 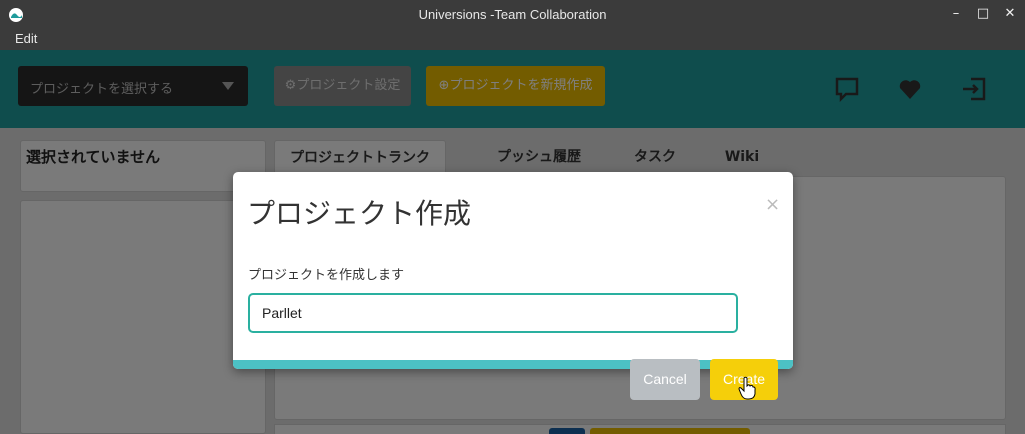 I want to click on menu-bar: Edit, so click(x=512, y=40).